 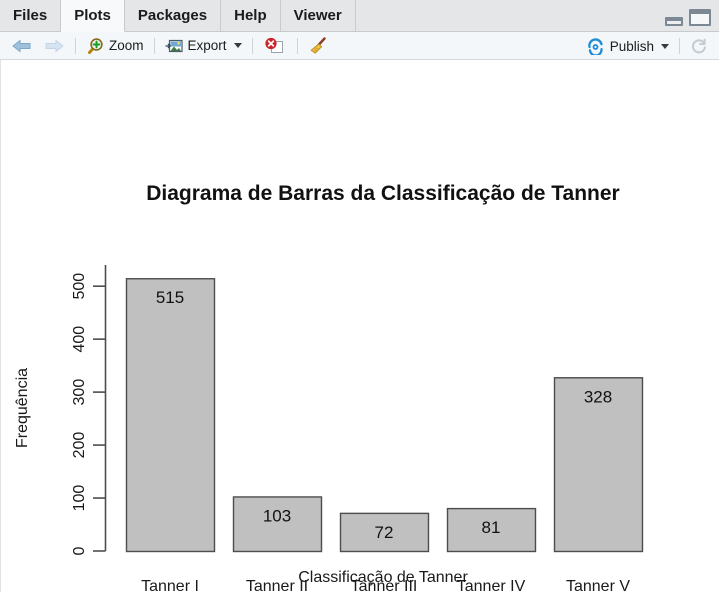 What do you see at coordinates (598, 396) in the screenshot?
I see `bar-value-label: 328` at bounding box center [598, 396].